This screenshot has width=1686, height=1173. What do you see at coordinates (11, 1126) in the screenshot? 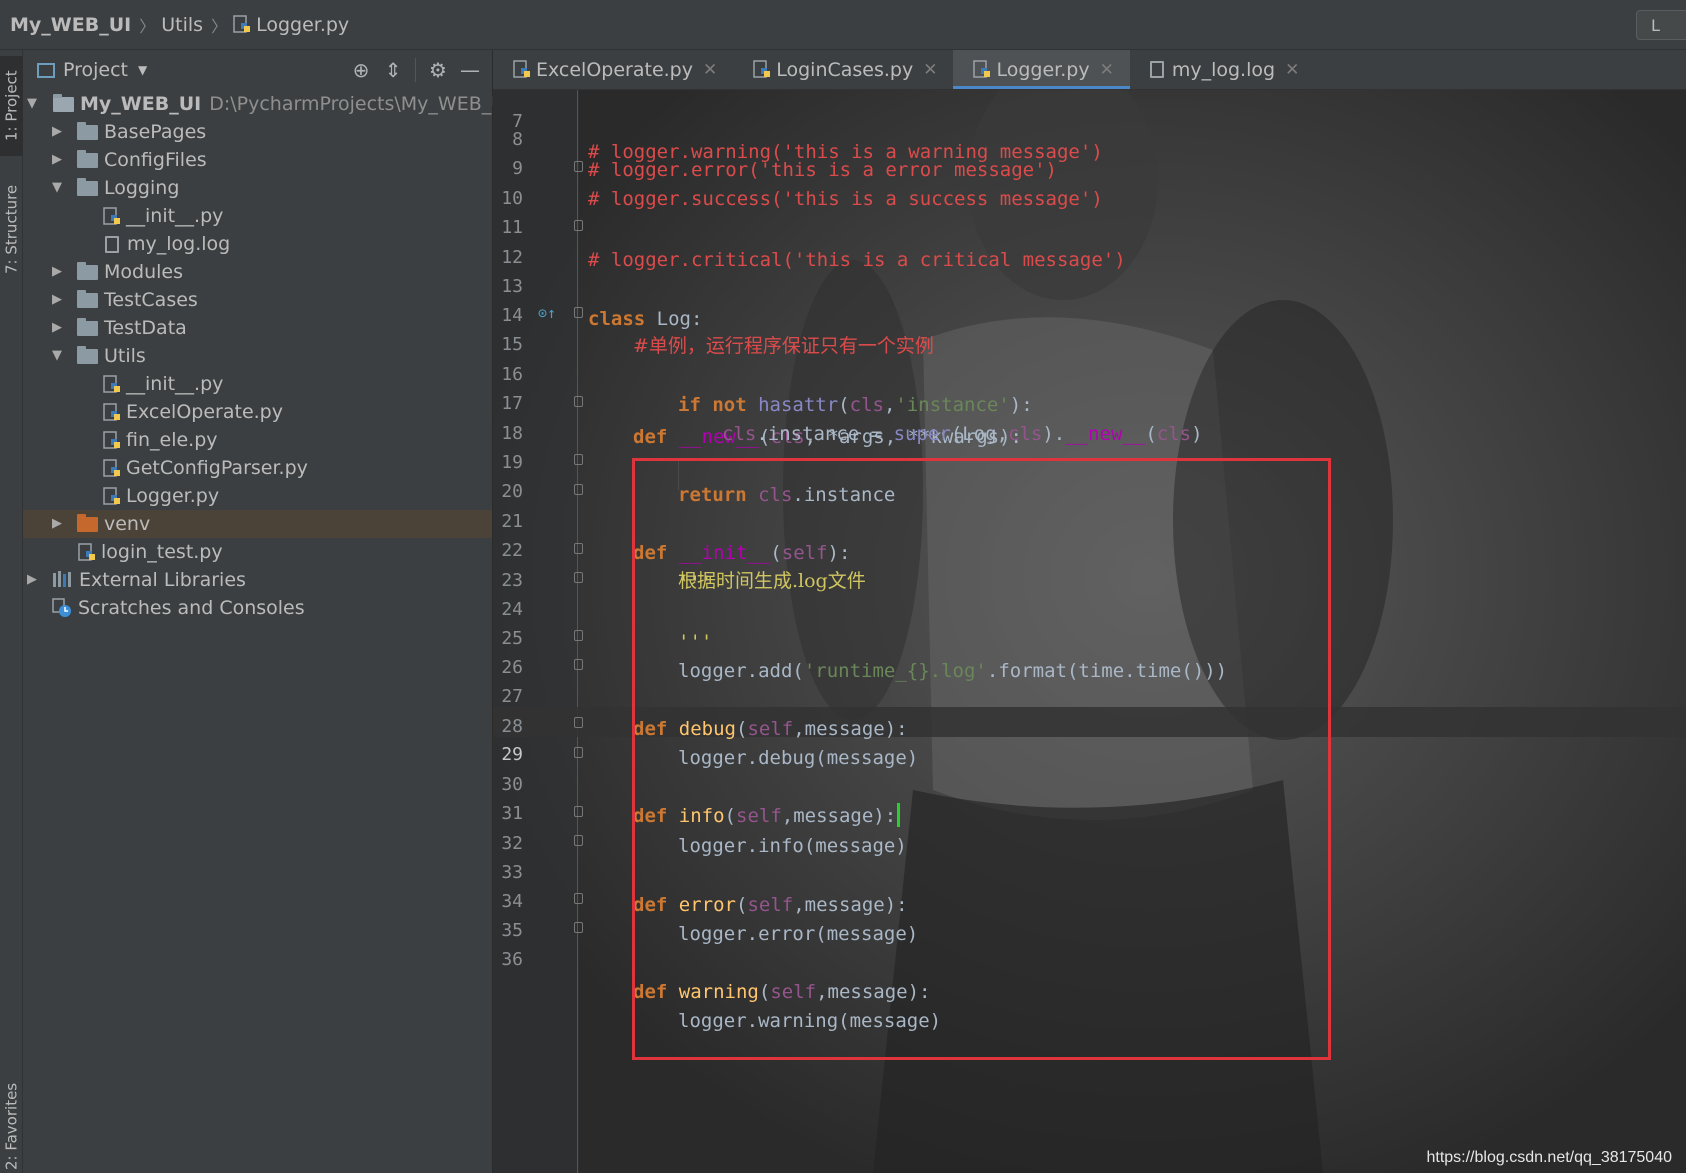
I see `favorites-tool-tab: 2: Favorites` at bounding box center [11, 1126].